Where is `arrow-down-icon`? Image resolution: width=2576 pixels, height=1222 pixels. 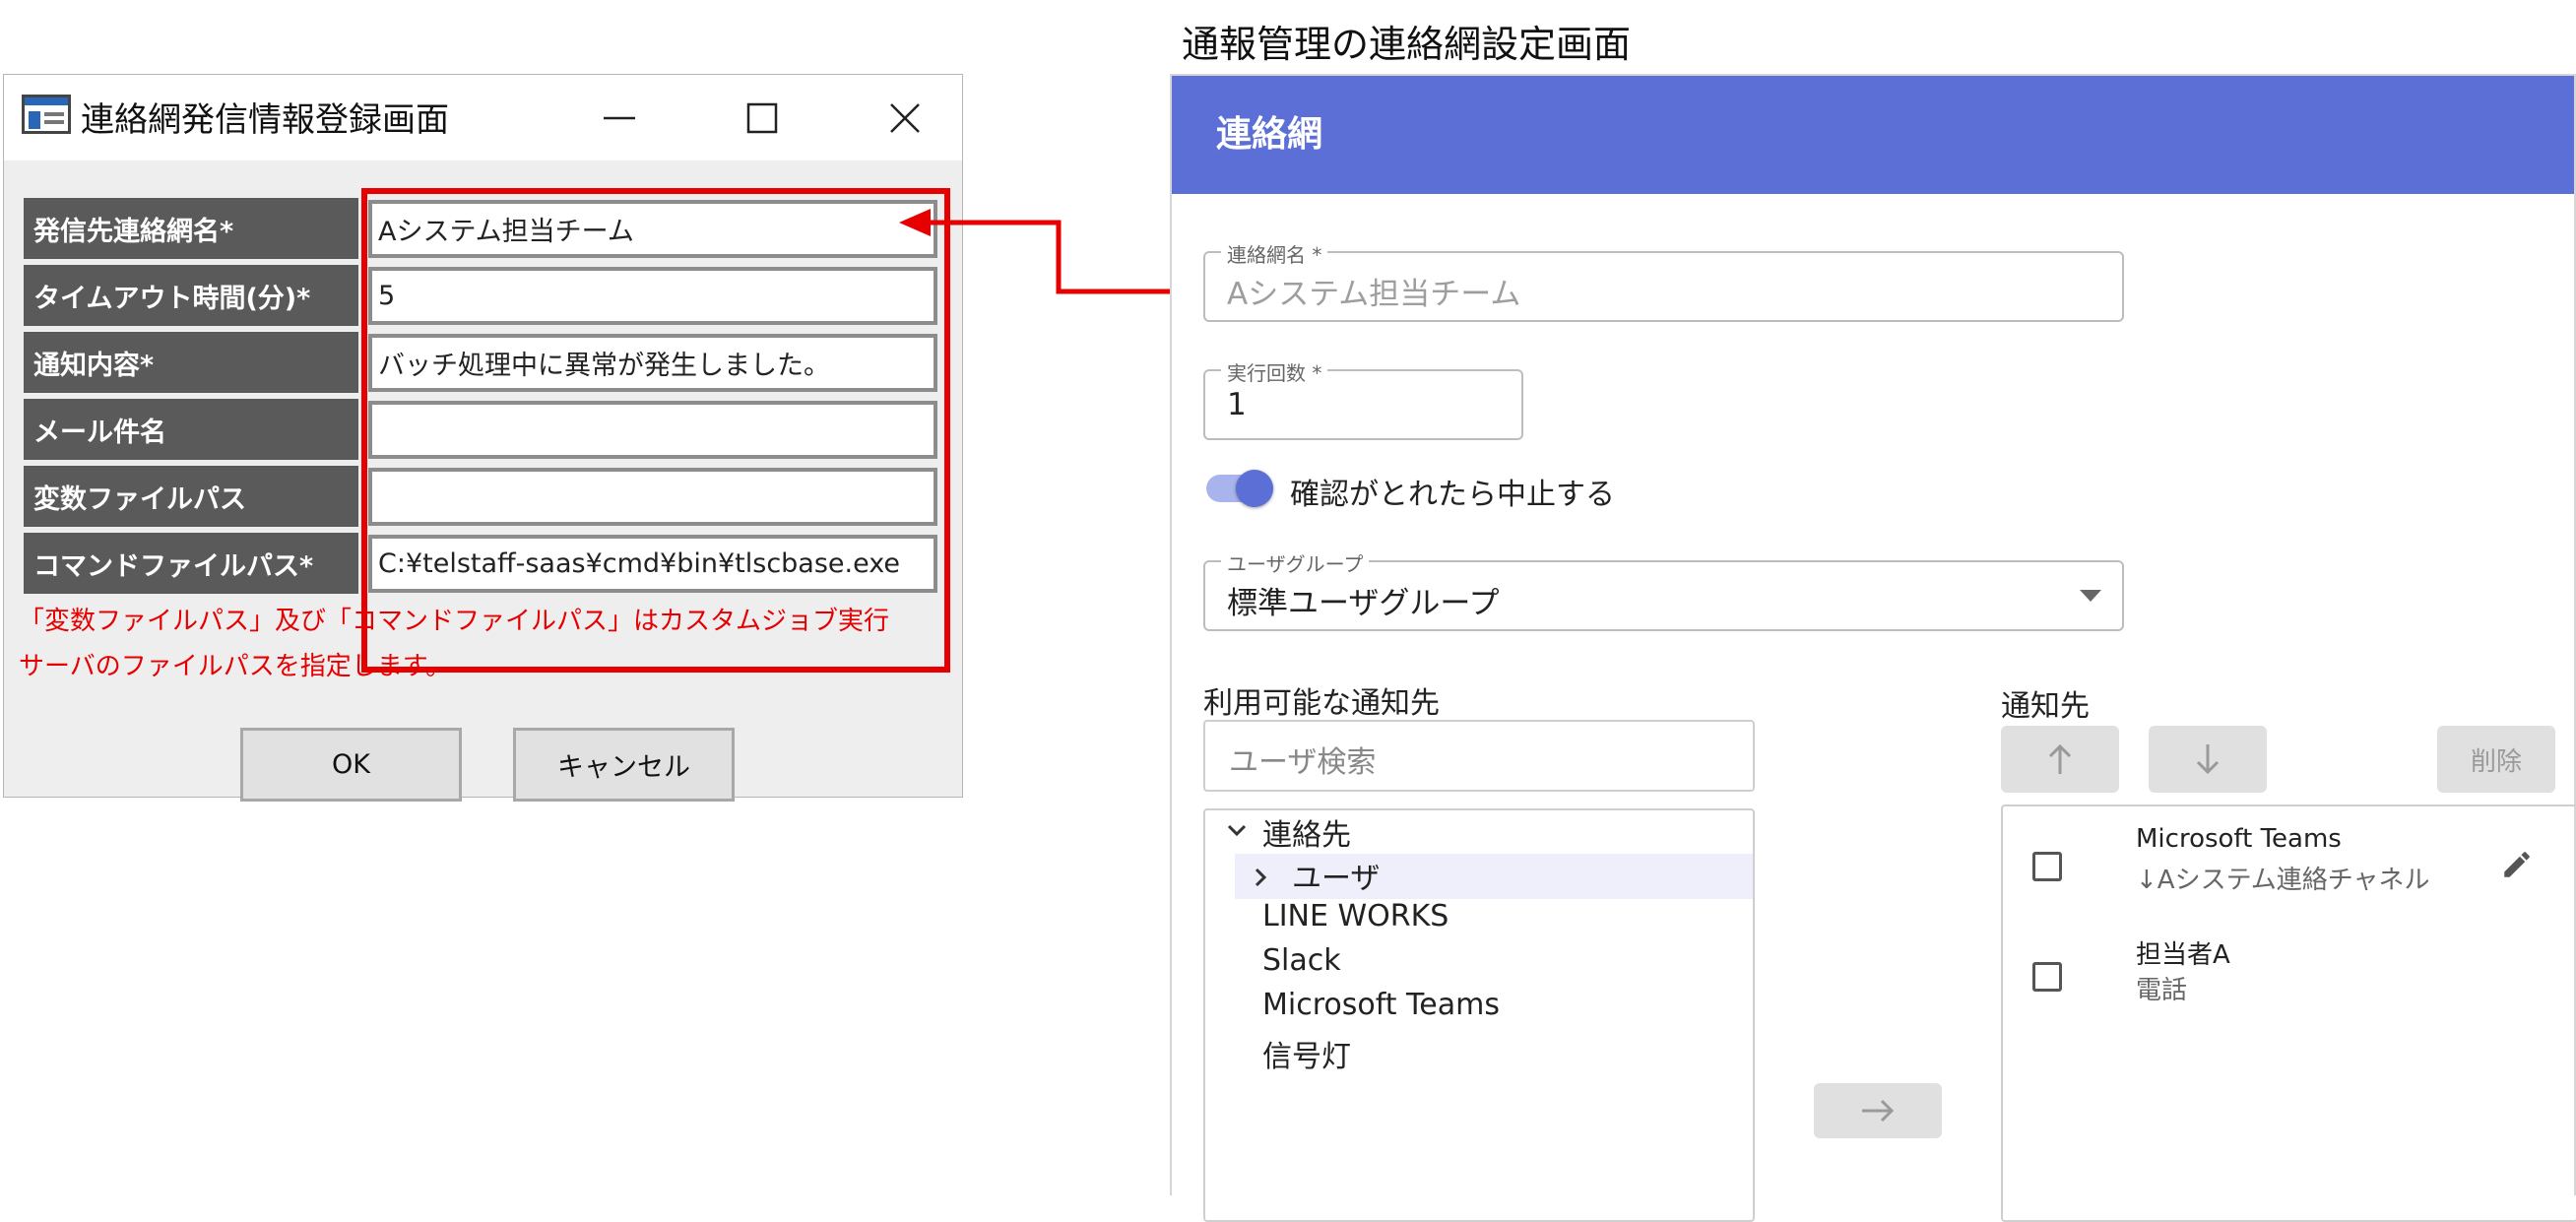 arrow-down-icon is located at coordinates (2208, 760).